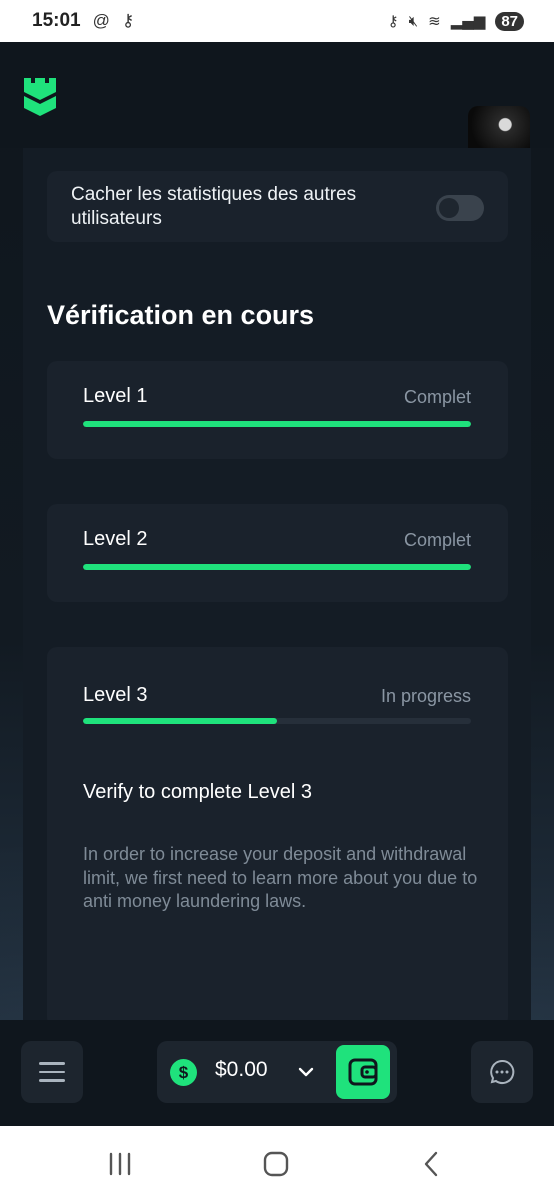  I want to click on hide-stats-toggle, so click(460, 208).